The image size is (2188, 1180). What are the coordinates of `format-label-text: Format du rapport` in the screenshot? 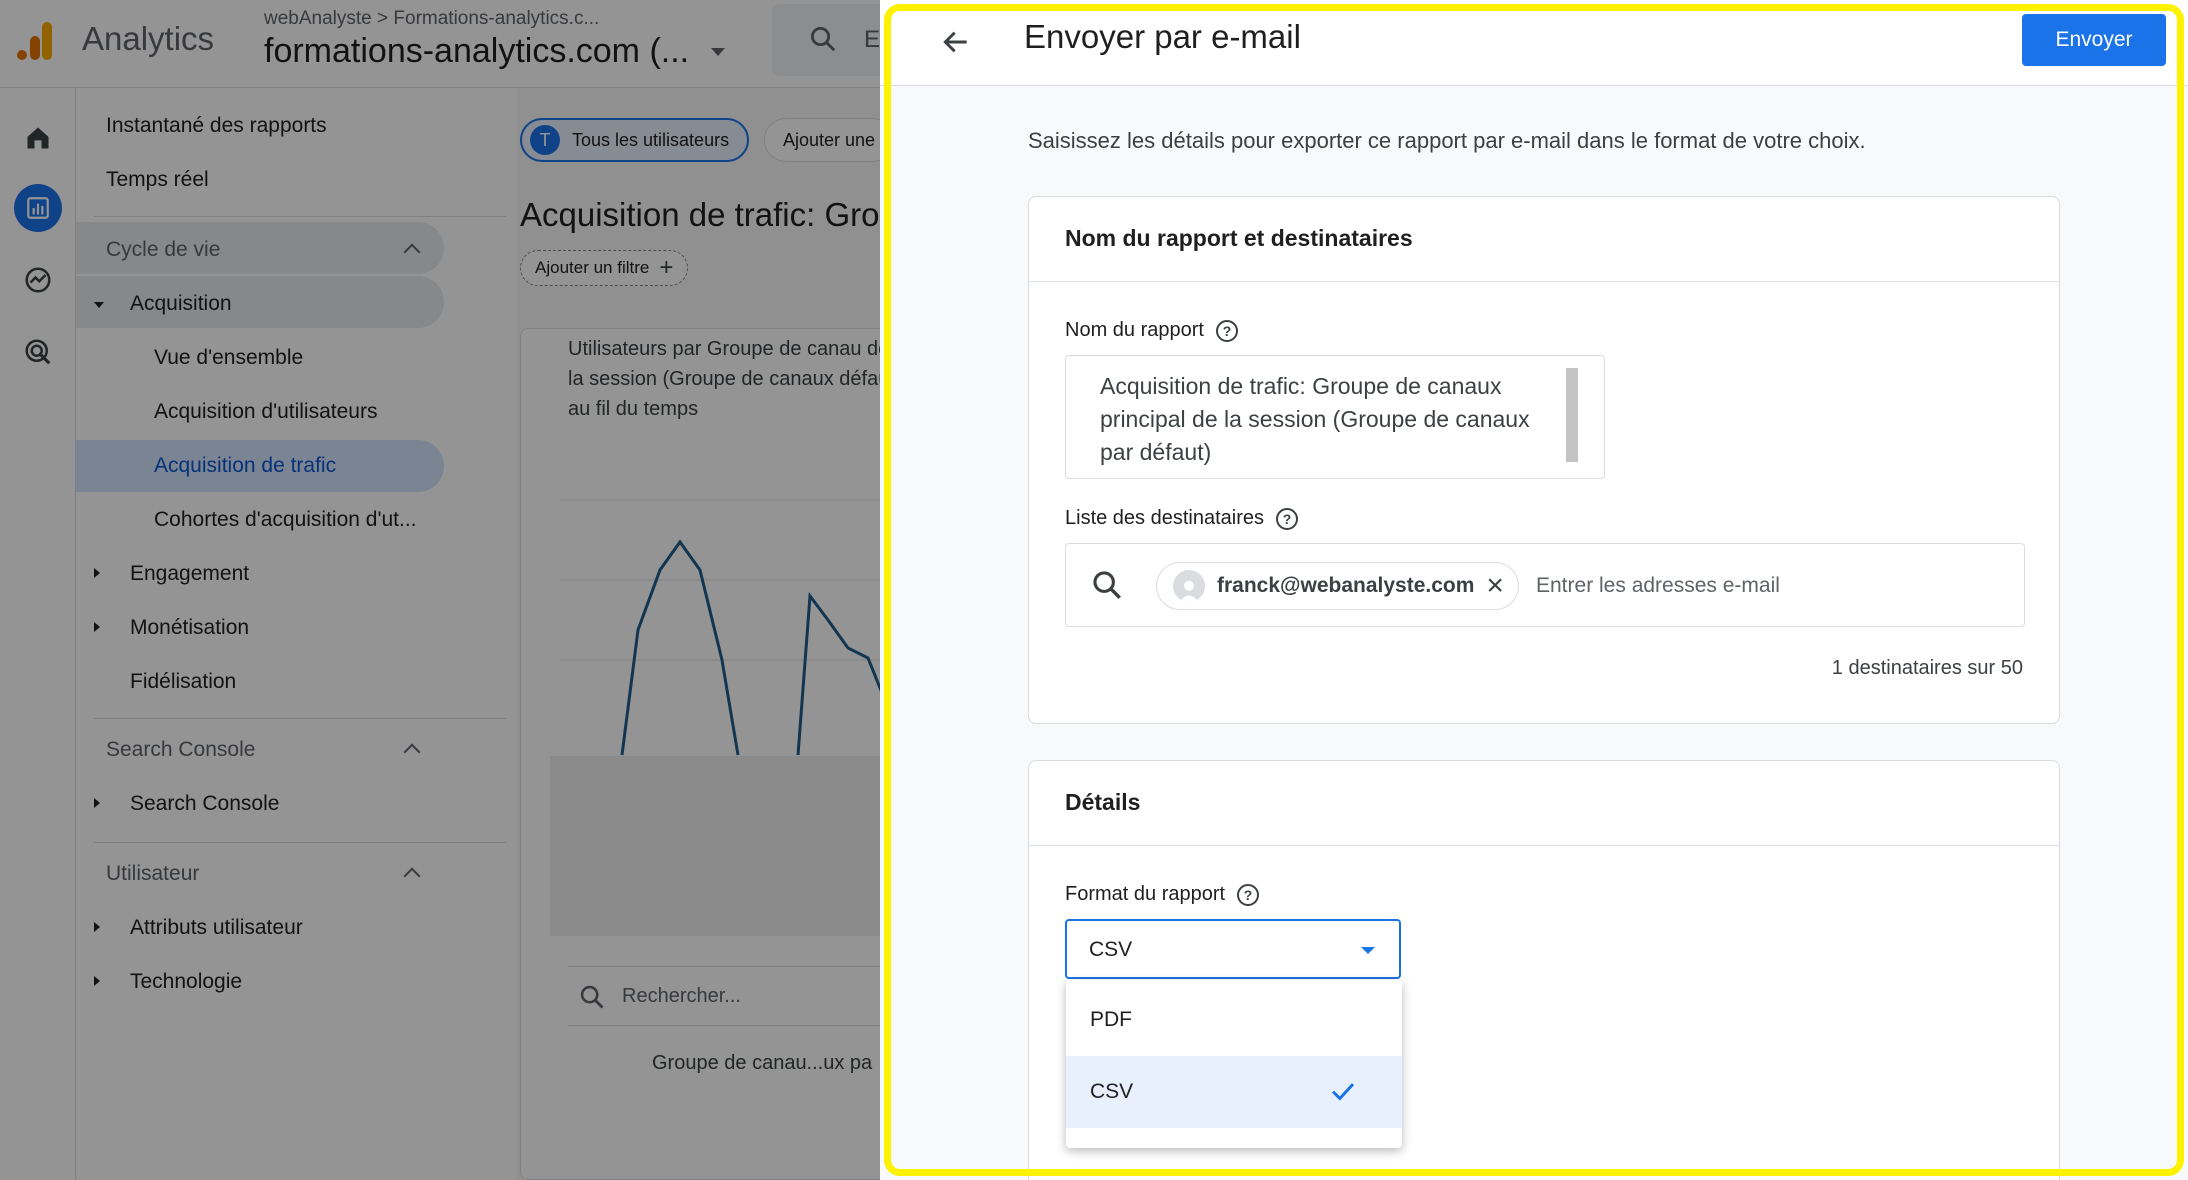 It's located at (1145, 894).